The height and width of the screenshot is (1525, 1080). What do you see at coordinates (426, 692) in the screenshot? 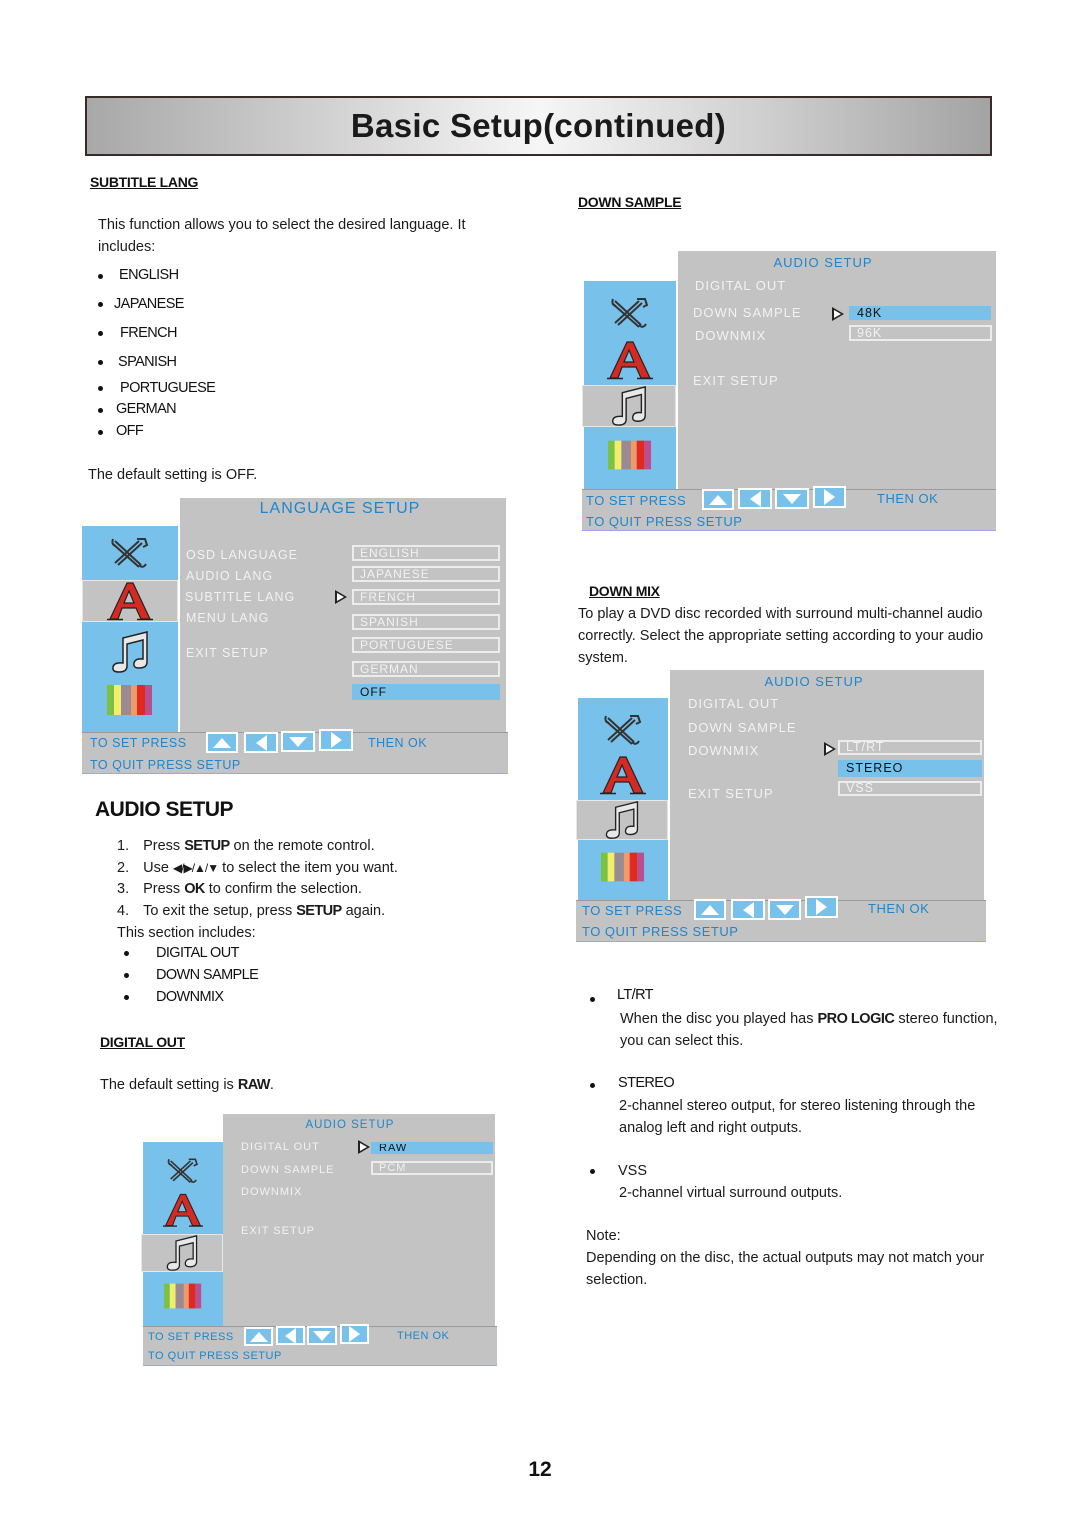
I see `option-off: OFF` at bounding box center [426, 692].